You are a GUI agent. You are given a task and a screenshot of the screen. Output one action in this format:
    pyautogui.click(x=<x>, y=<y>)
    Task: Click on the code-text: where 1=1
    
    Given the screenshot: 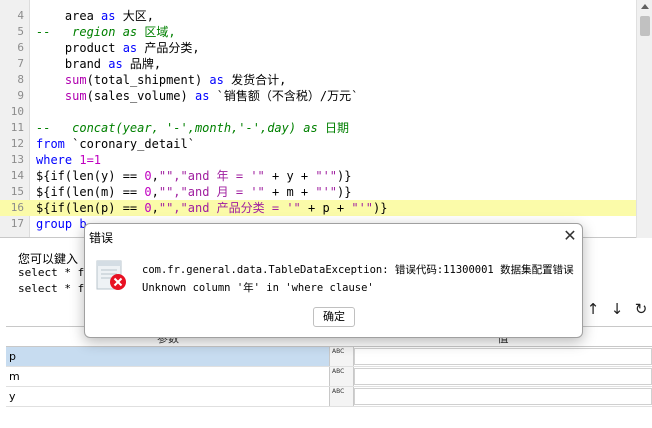 What is the action you would take?
    pyautogui.click(x=68, y=160)
    